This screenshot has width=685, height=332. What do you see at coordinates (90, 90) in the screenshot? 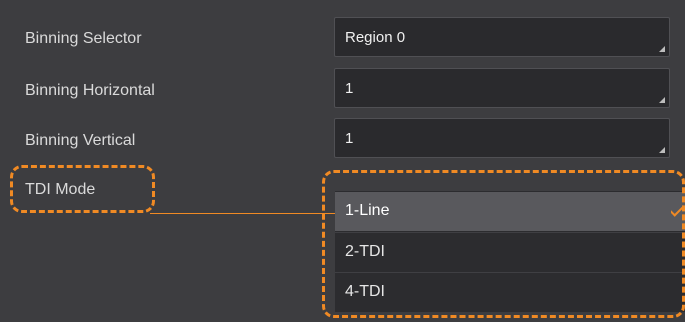
I see `binning-horizontal-label: Binning Horizontal` at bounding box center [90, 90].